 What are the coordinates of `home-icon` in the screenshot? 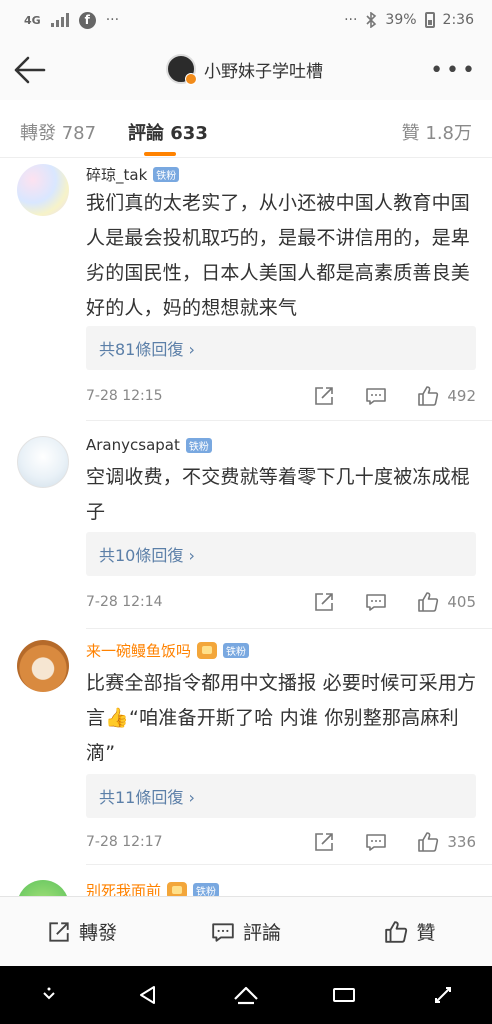 It's located at (246, 995).